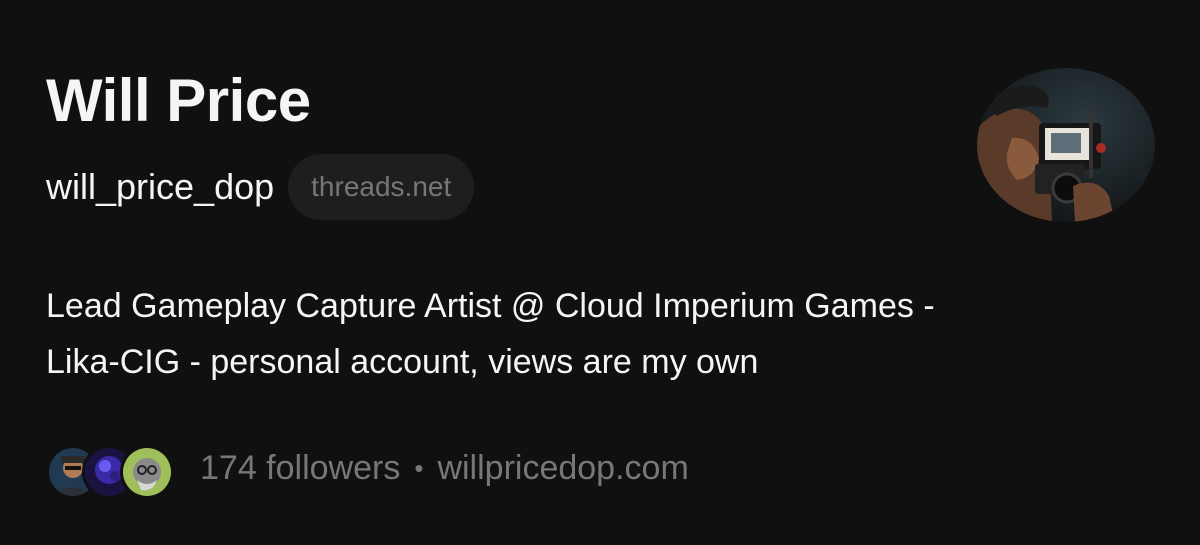  I want to click on profile-avatar, so click(1066, 145).